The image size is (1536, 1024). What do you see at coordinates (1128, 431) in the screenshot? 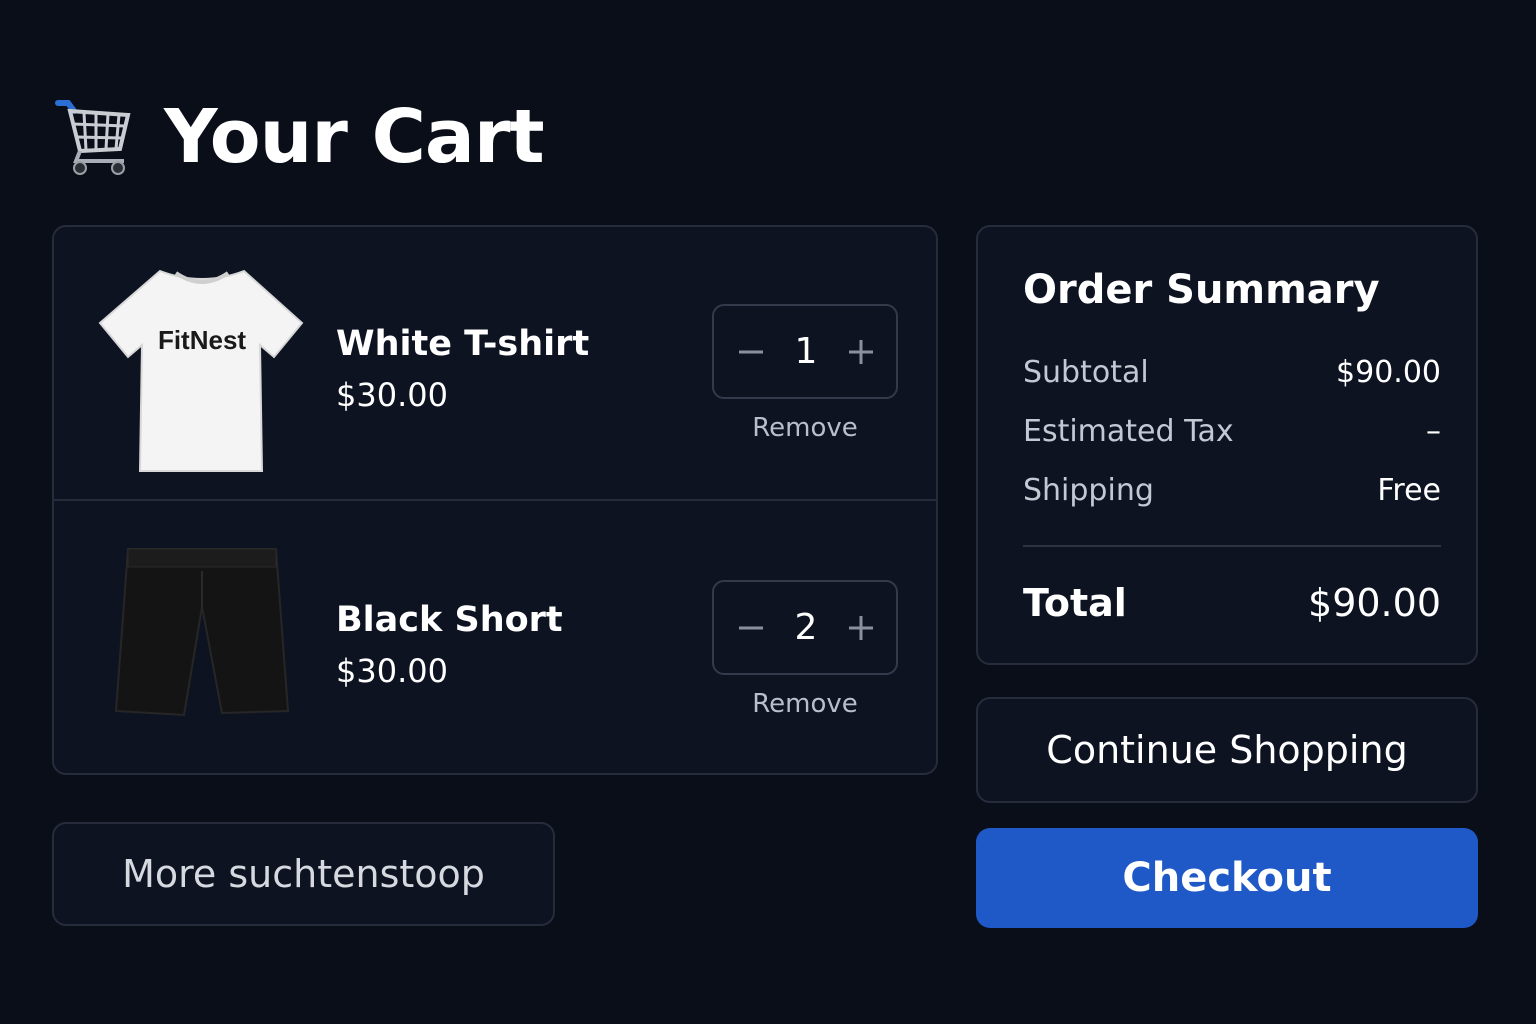
I see `estimated-tax-label: Estimated Tax` at bounding box center [1128, 431].